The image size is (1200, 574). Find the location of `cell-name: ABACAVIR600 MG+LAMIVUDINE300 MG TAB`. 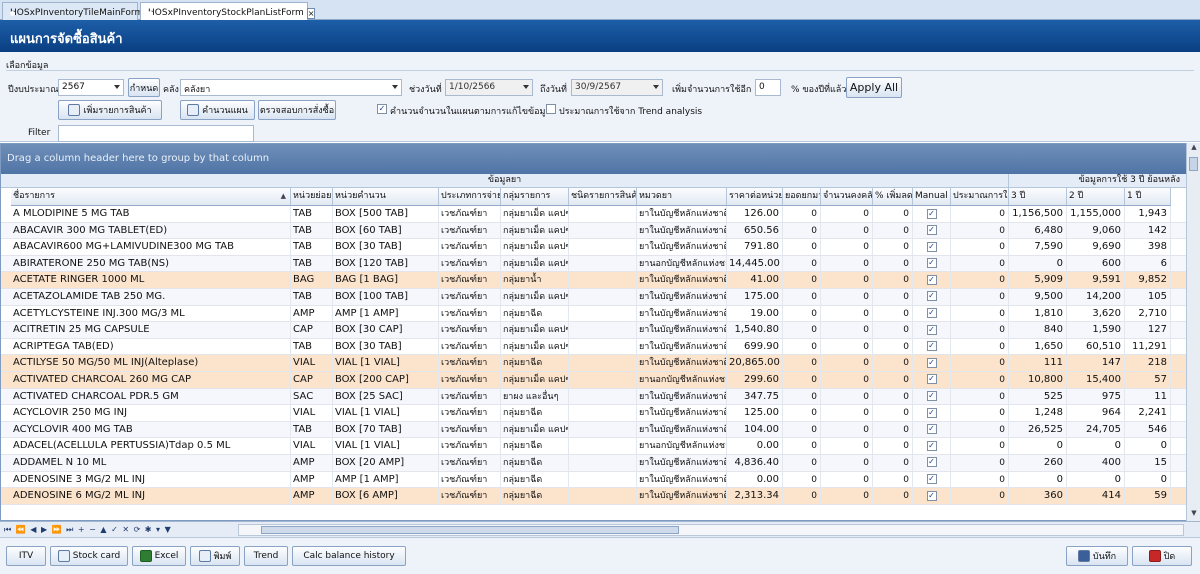

cell-name: ABACAVIR600 MG+LAMIVUDINE300 MG TAB is located at coordinates (151, 247).